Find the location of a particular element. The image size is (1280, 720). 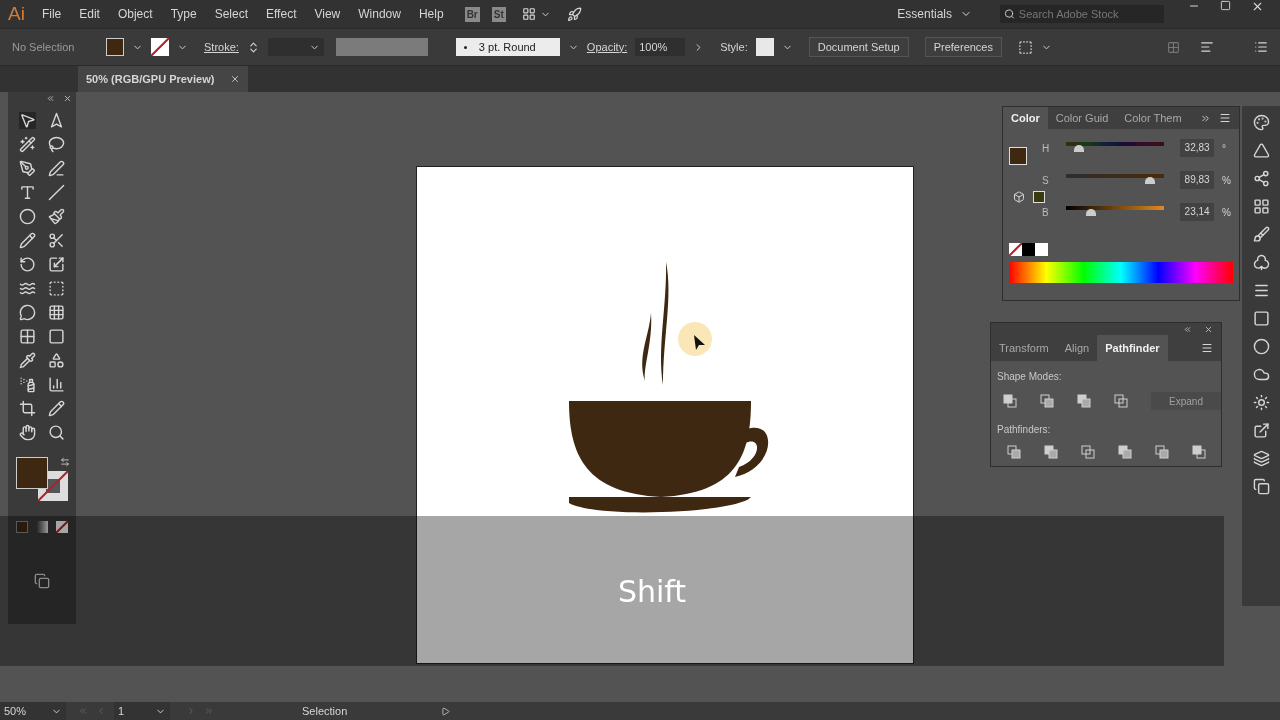

align-icon is located at coordinates (1173, 47).